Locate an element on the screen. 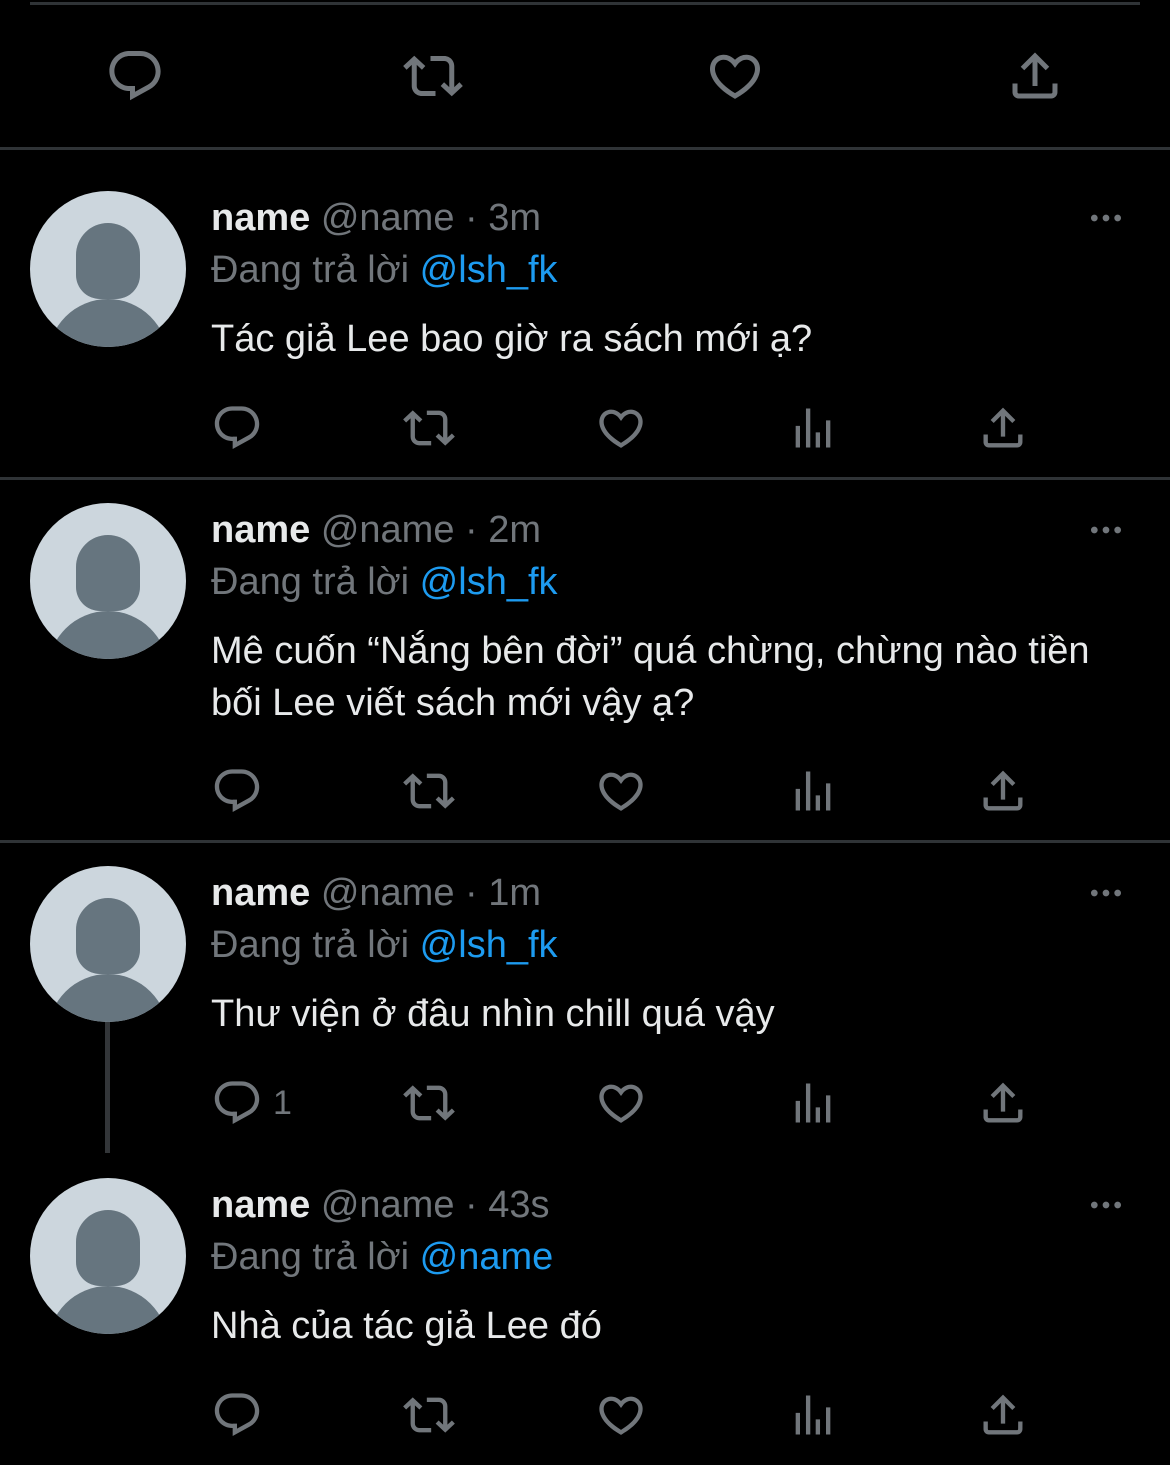 The image size is (1170, 1465). tweet-header: name @name · 3m is located at coordinates (376, 218).